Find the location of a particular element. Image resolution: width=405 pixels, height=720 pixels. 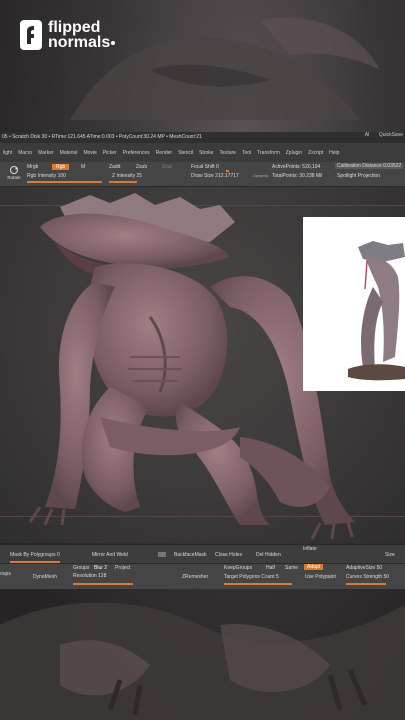

rotate-icon is located at coordinates (14, 170).